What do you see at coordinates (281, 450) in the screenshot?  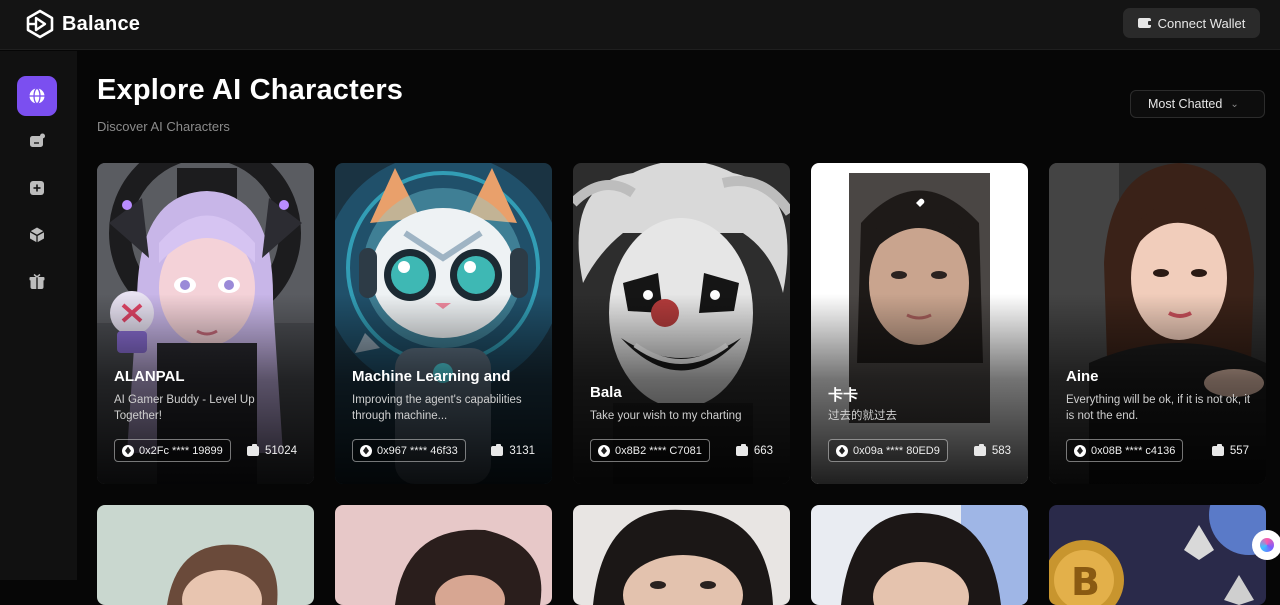 I see `chat-count-value: 51024` at bounding box center [281, 450].